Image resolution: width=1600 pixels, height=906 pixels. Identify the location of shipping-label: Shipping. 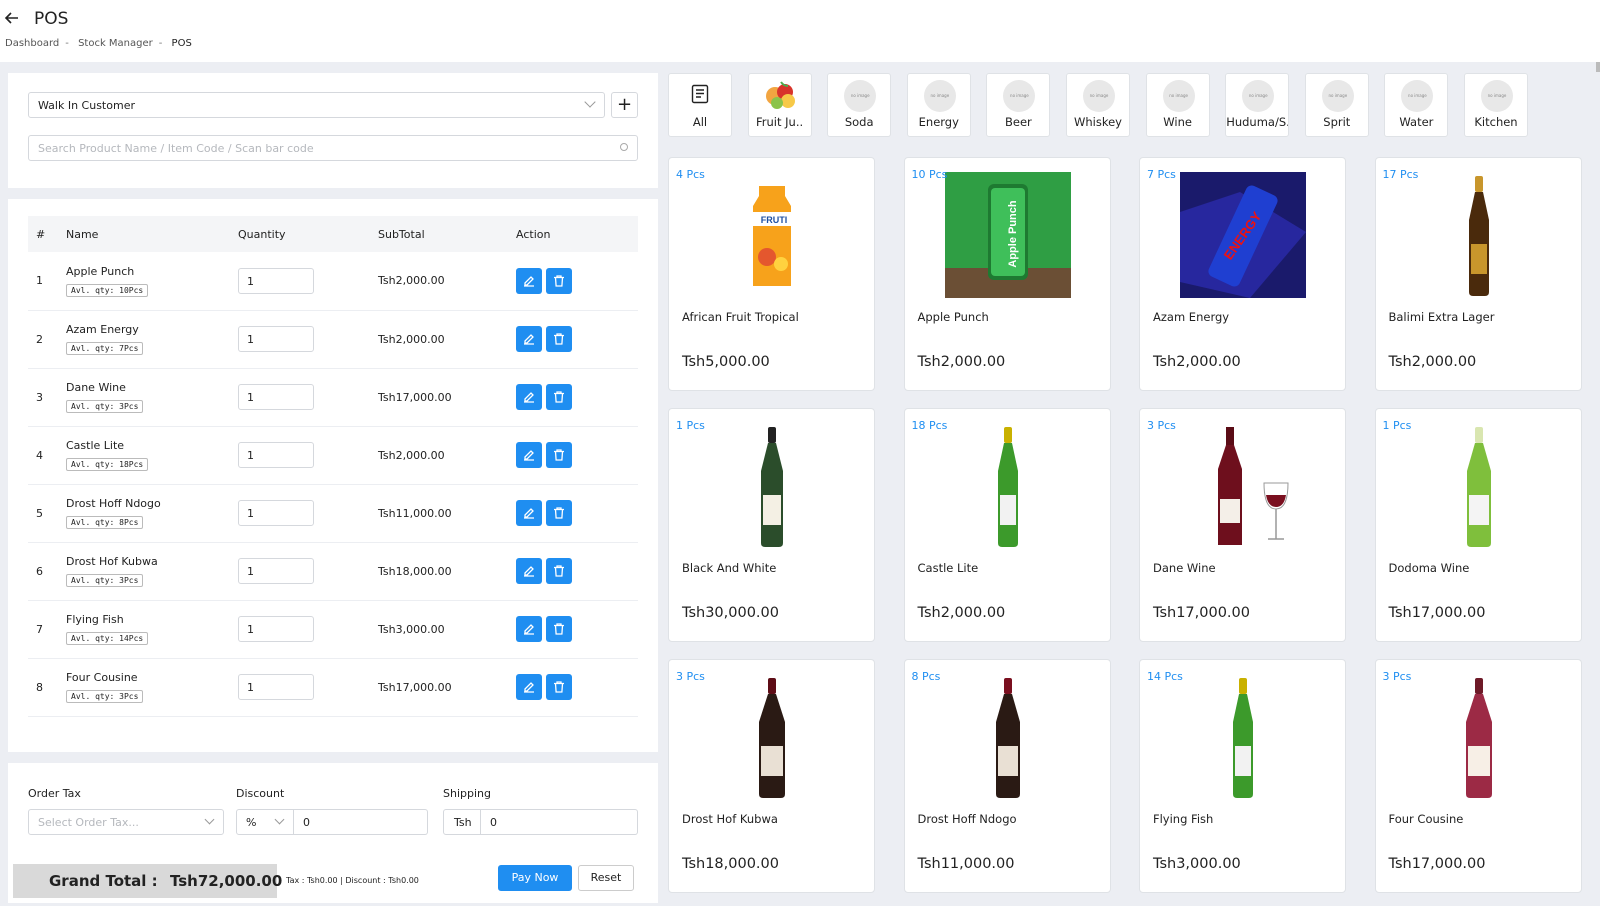
(467, 793).